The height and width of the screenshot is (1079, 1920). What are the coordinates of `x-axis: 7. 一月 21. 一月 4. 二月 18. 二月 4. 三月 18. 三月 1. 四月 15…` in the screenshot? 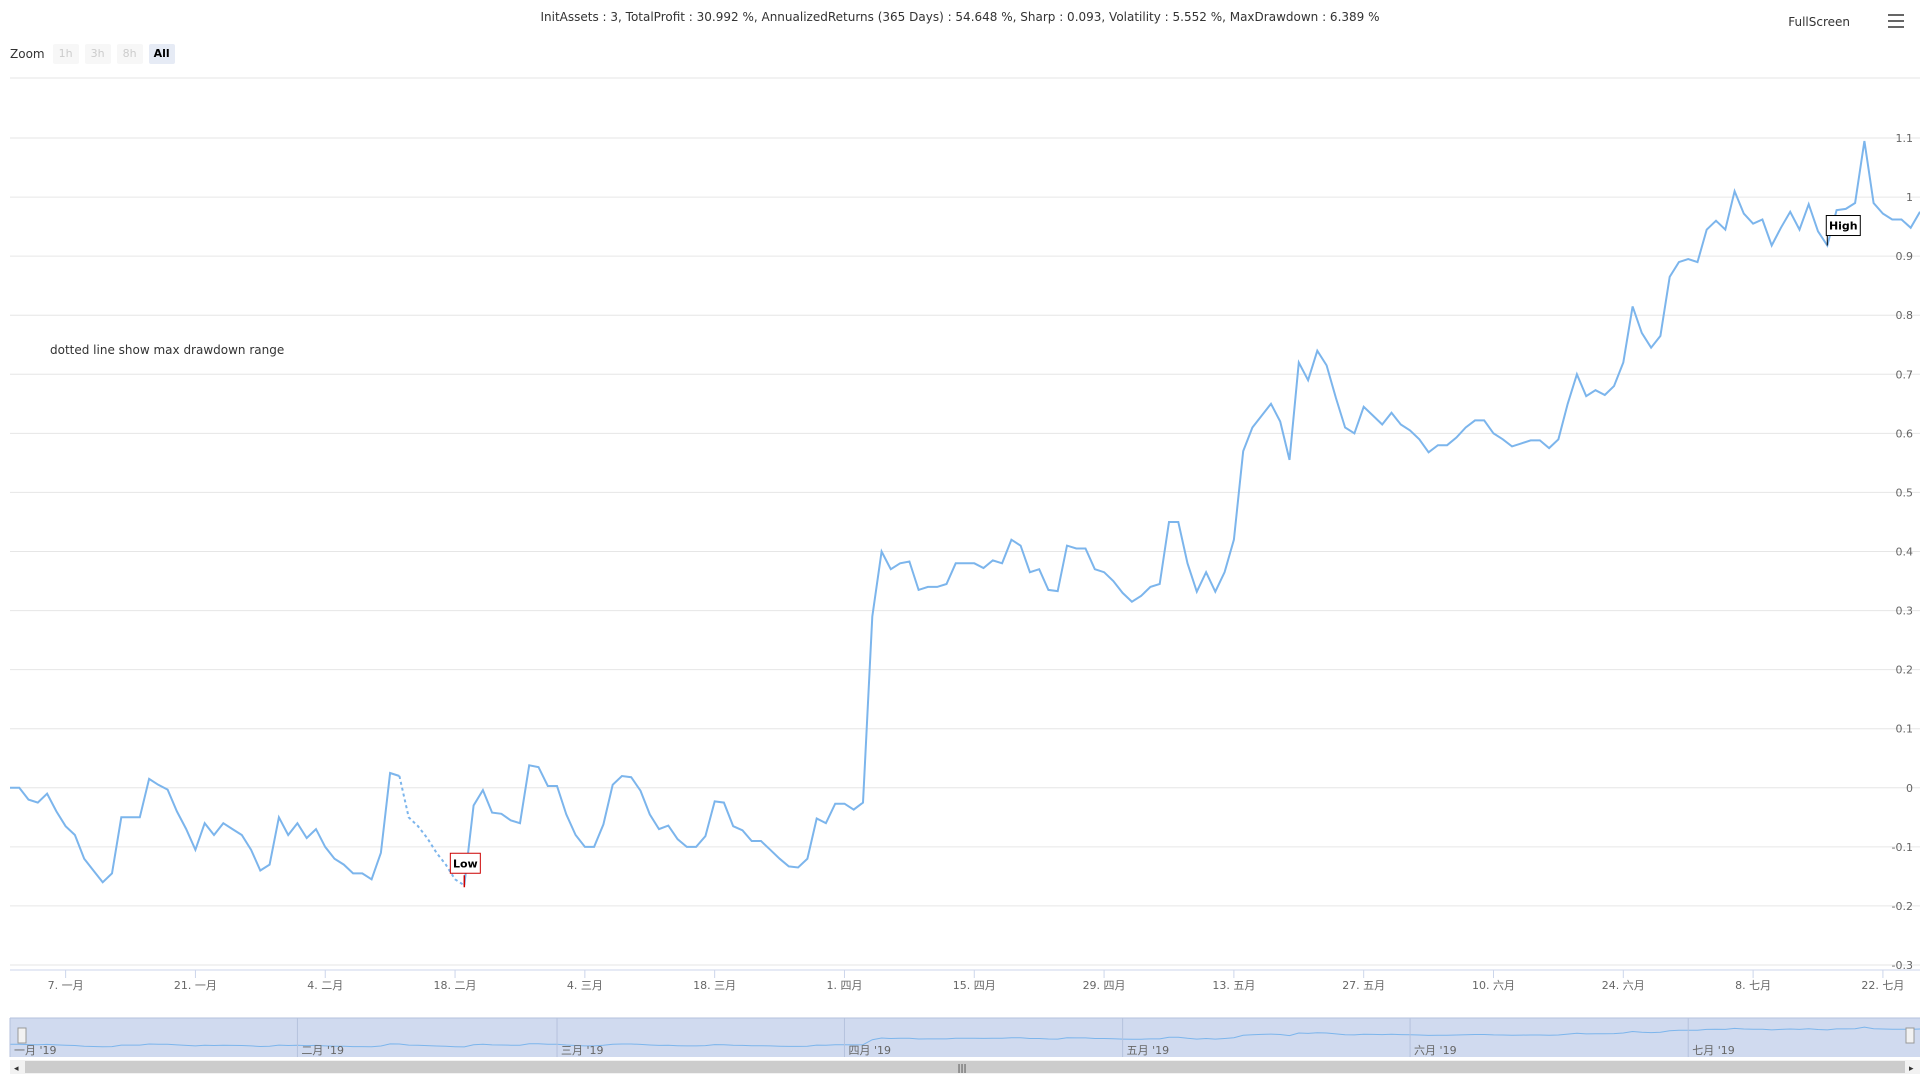 It's located at (965, 980).